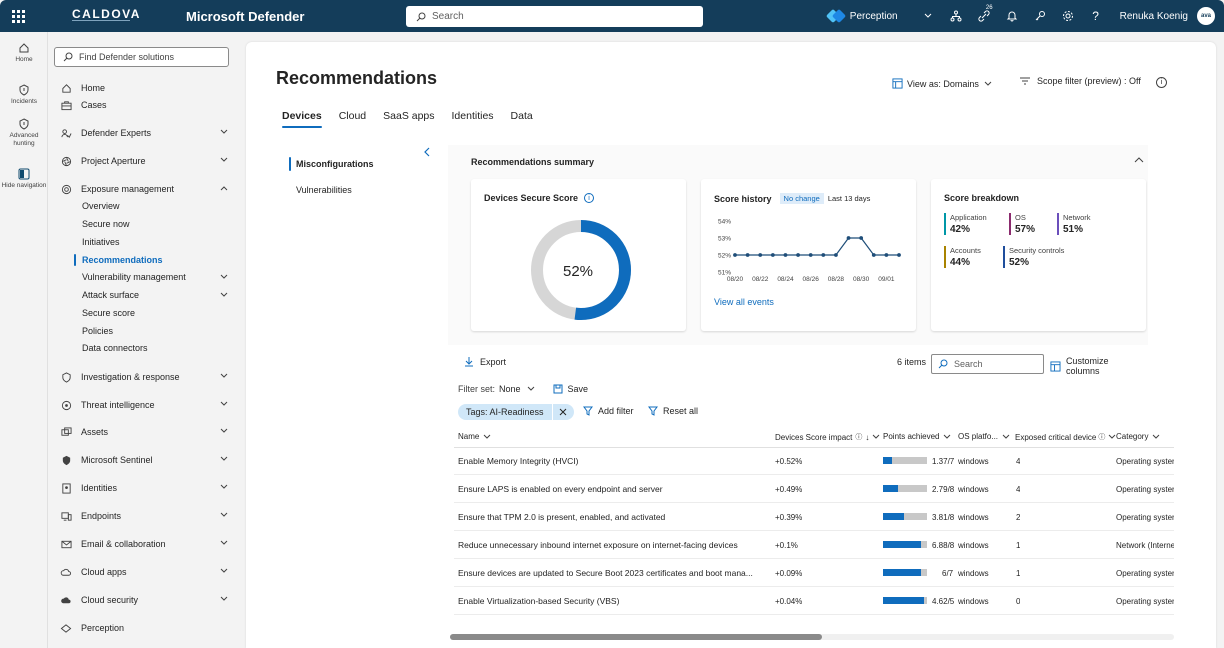  Describe the element at coordinates (144, 516) in the screenshot. I see `nav-item-endpoints: Endpoints` at that location.